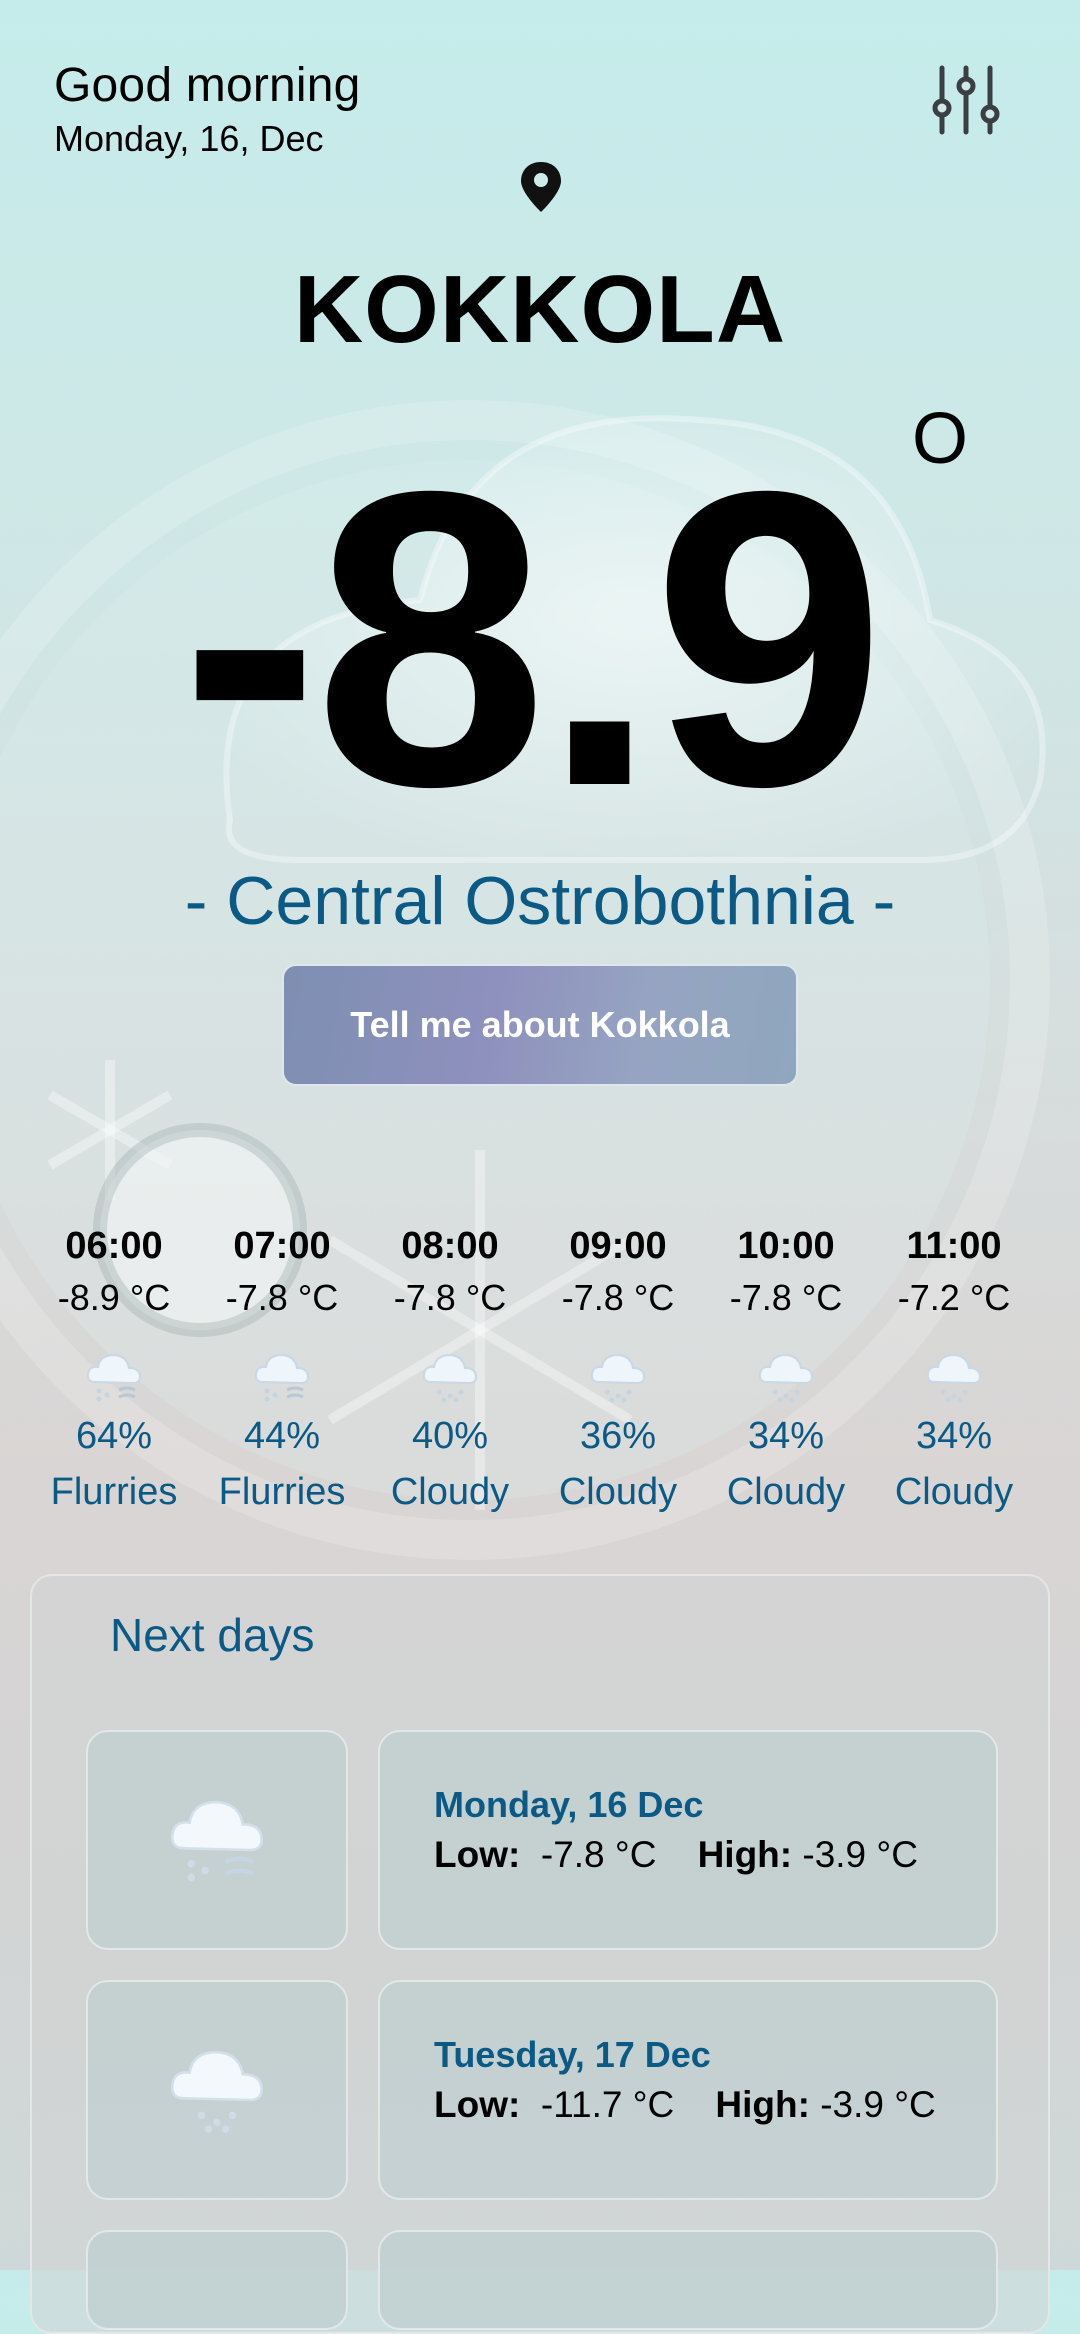 This screenshot has width=1080, height=2334. I want to click on hour-item: 10:00 -7.8 °C 34% Cloudy, so click(786, 1369).